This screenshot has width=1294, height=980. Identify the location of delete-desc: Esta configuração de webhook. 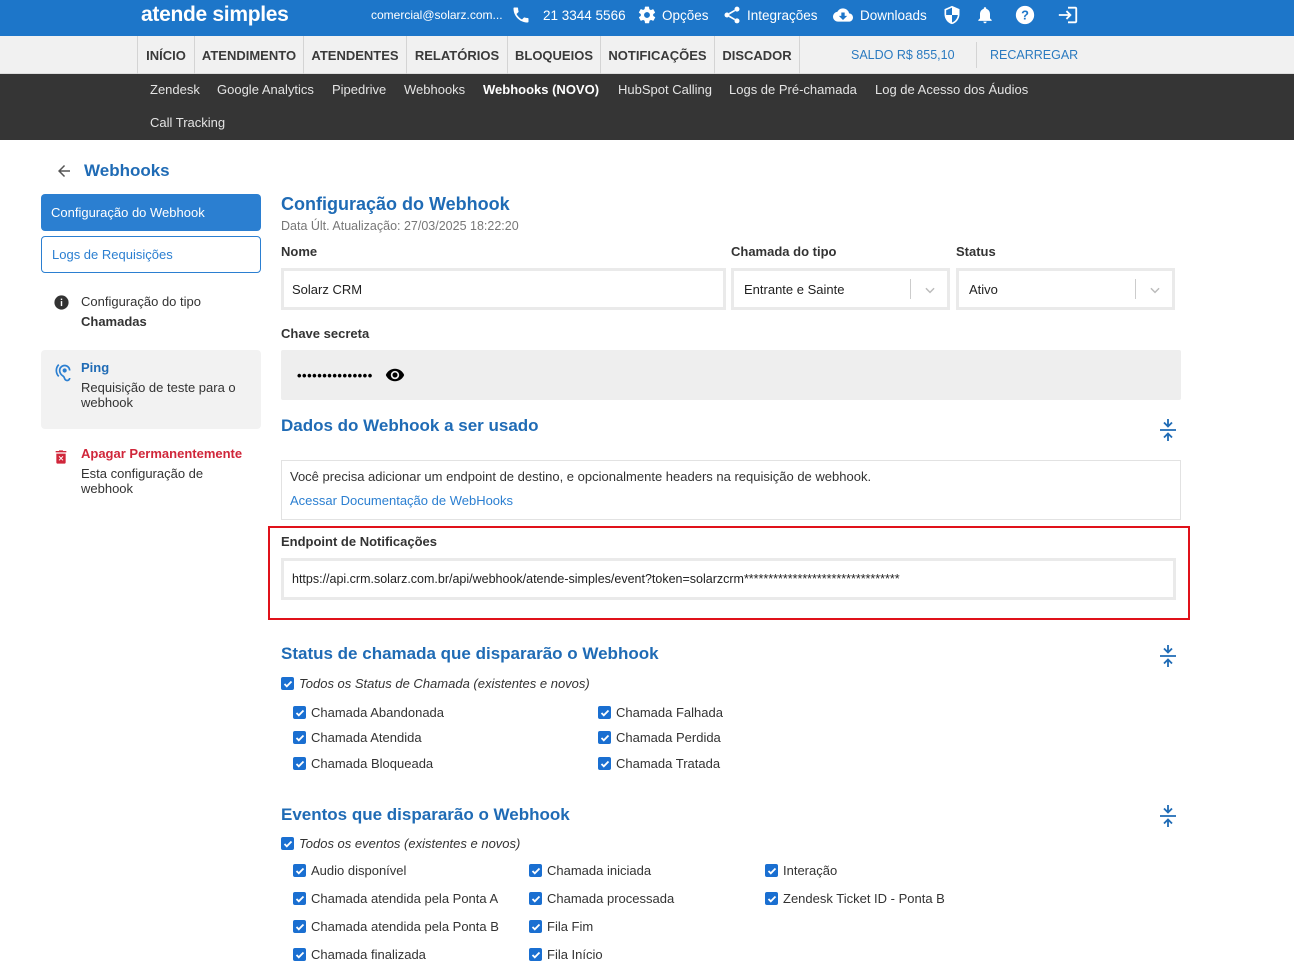
(142, 481).